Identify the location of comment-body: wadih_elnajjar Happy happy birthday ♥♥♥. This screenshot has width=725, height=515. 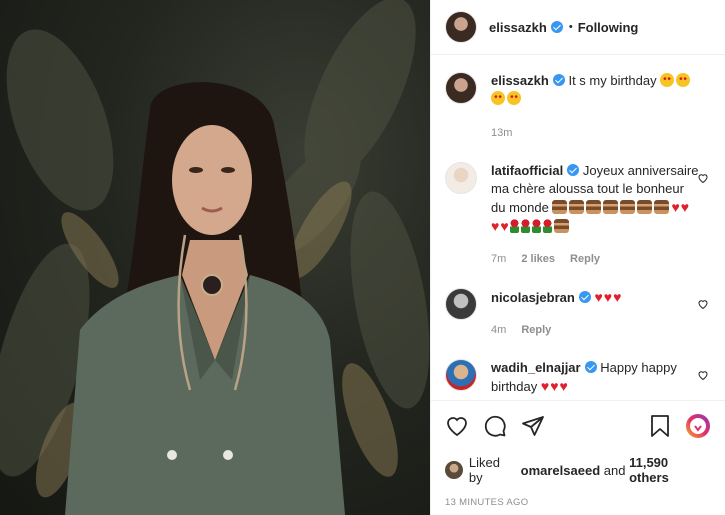
(596, 377).